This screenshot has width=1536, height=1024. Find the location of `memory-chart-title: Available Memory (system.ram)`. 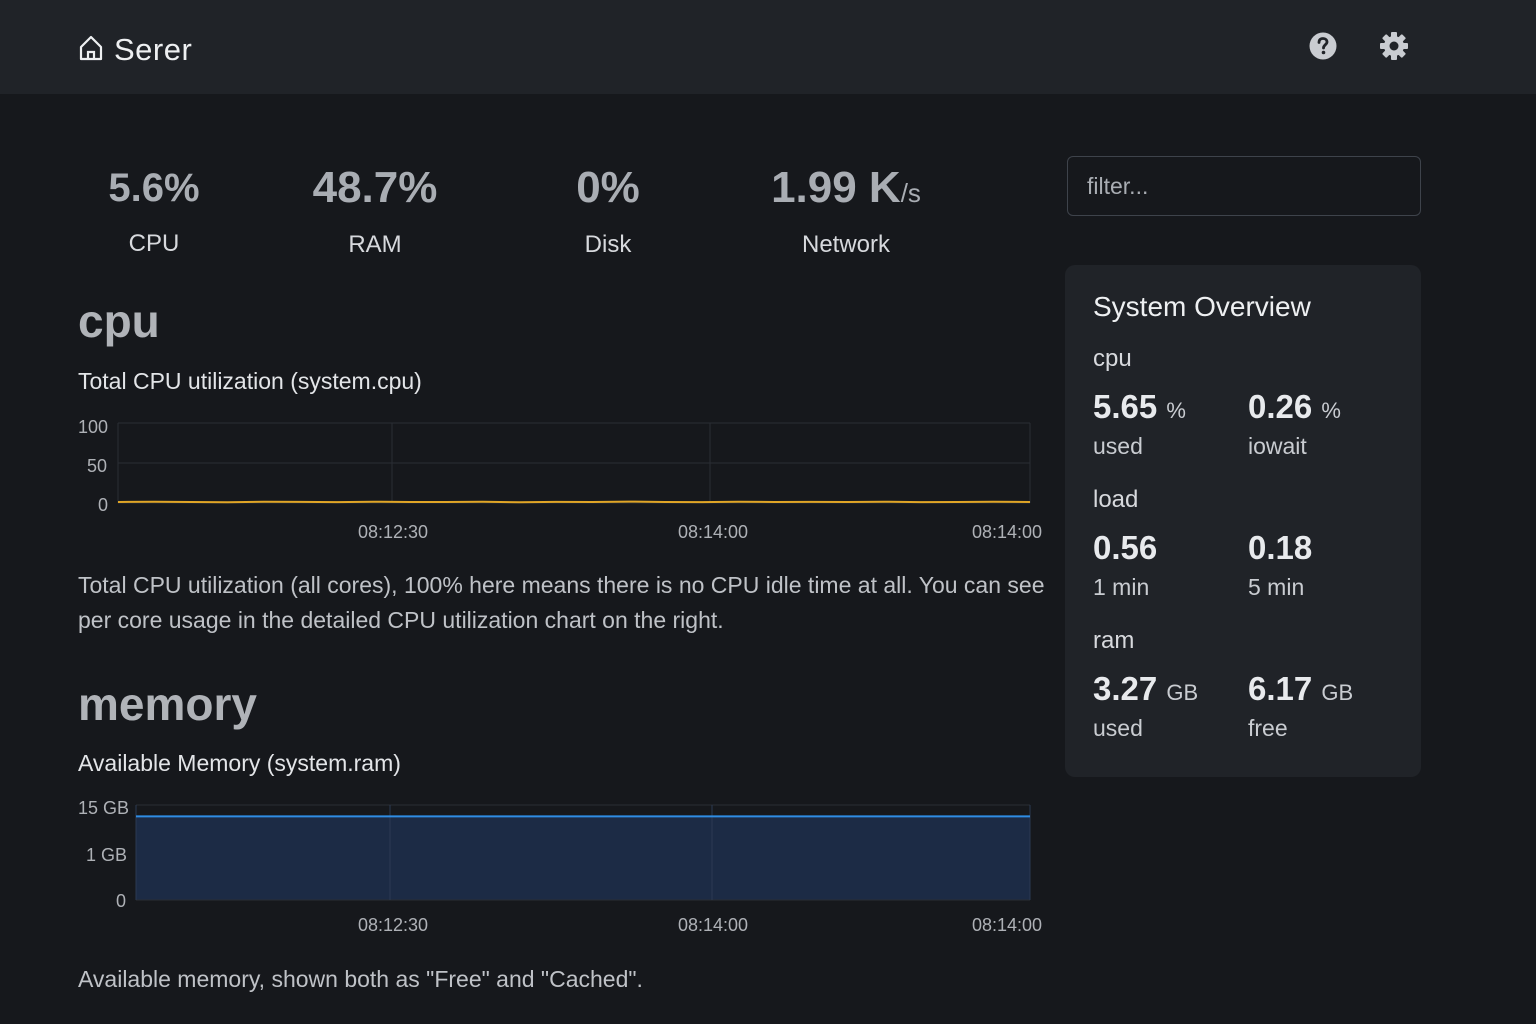

memory-chart-title: Available Memory (system.ram) is located at coordinates (239, 763).